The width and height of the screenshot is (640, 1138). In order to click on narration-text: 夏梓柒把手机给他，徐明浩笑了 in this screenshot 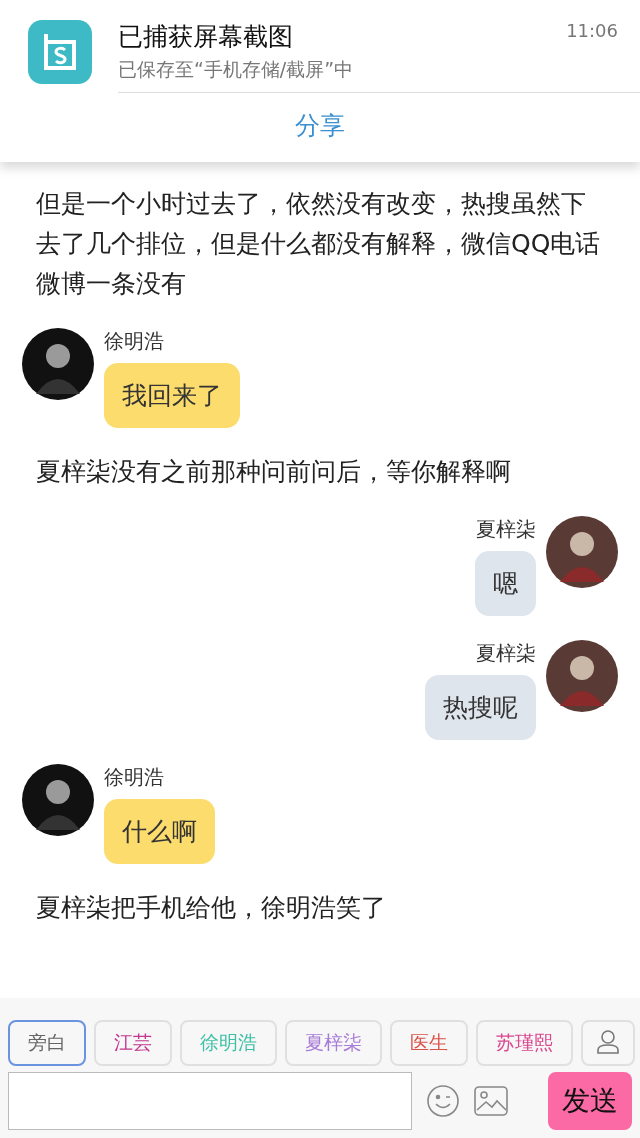, I will do `click(211, 908)`.